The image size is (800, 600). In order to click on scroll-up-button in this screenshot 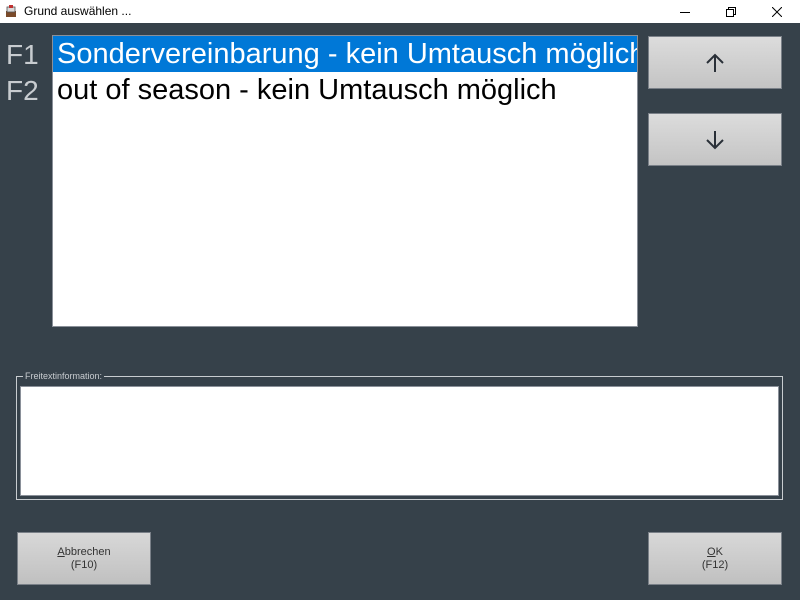, I will do `click(715, 62)`.